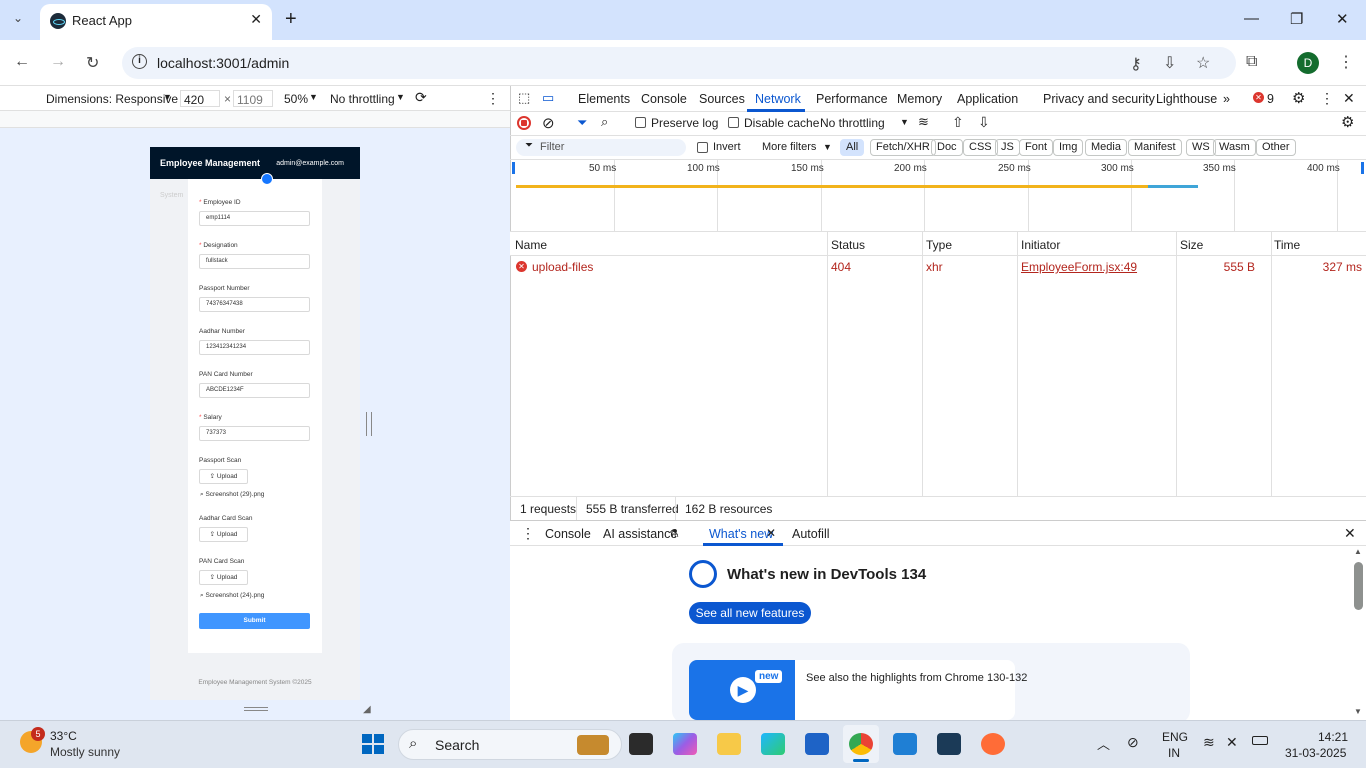  What do you see at coordinates (254, 261) in the screenshot?
I see `designation-input: fullstack` at bounding box center [254, 261].